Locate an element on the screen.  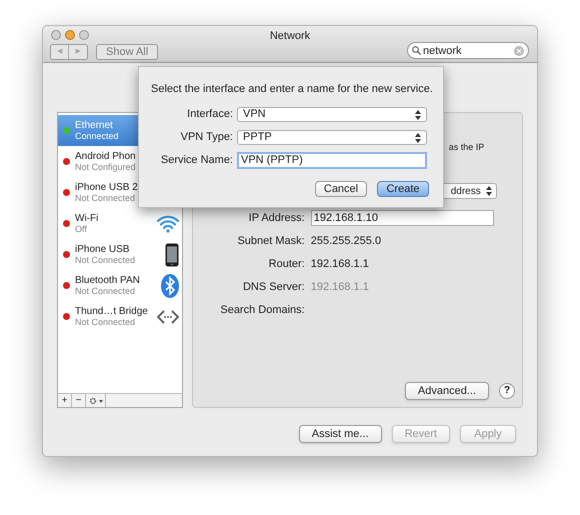
dialog-button: Cancel is located at coordinates (341, 188).